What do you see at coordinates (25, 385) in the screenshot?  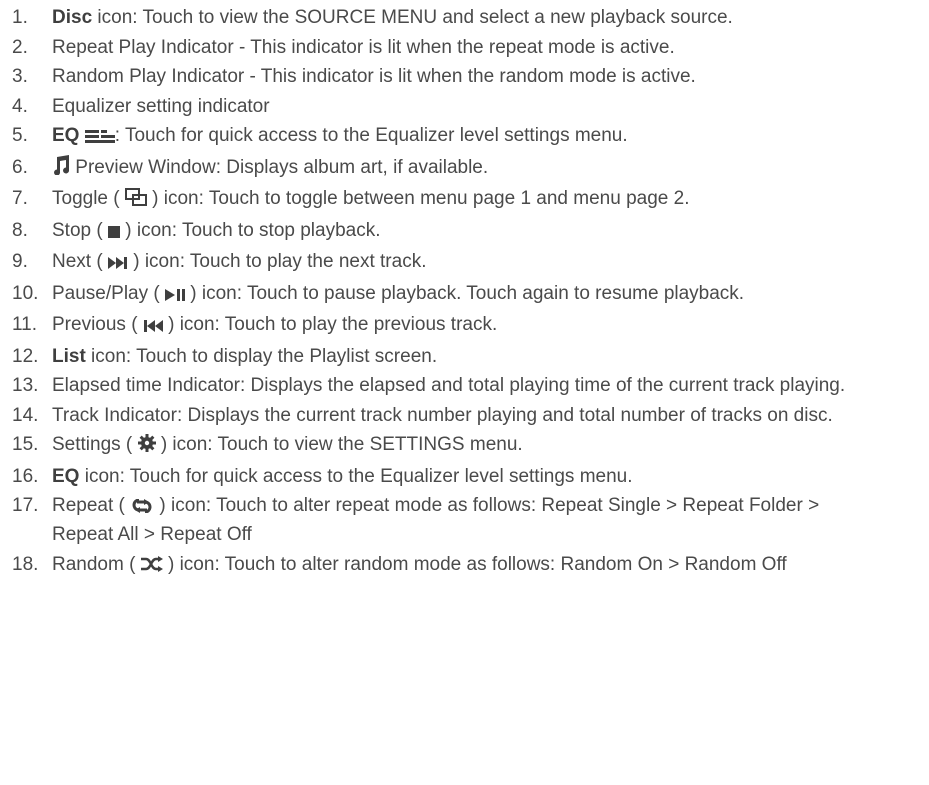 I see `item-number: 13.` at bounding box center [25, 385].